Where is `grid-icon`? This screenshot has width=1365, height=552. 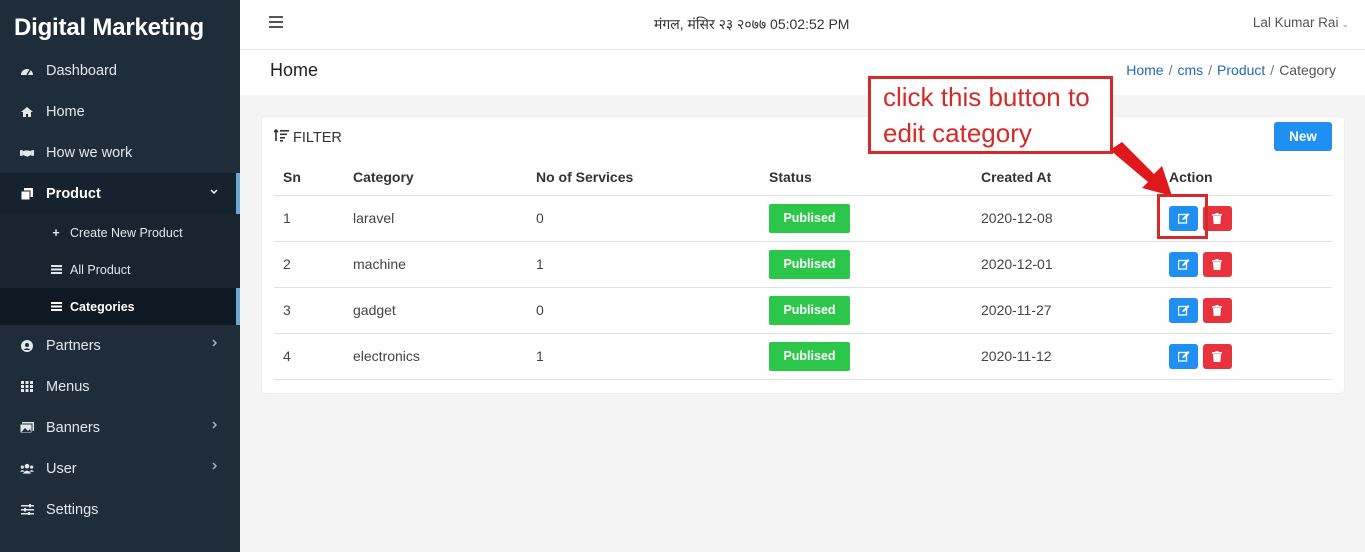 grid-icon is located at coordinates (27, 387).